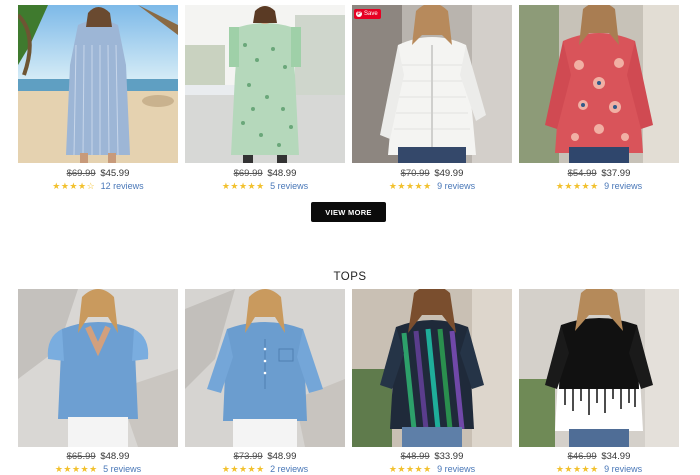 The width and height of the screenshot is (700, 475). Describe the element at coordinates (98, 456) in the screenshot. I see `price-line: $65.99 $48.99` at that location.